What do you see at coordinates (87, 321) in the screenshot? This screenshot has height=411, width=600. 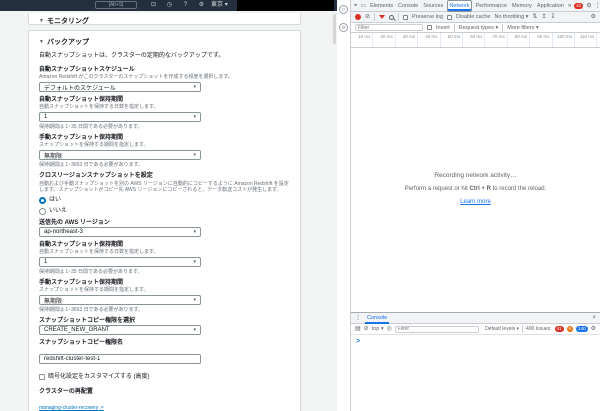 I see `field-label: スナップショットコピー権限を選択` at bounding box center [87, 321].